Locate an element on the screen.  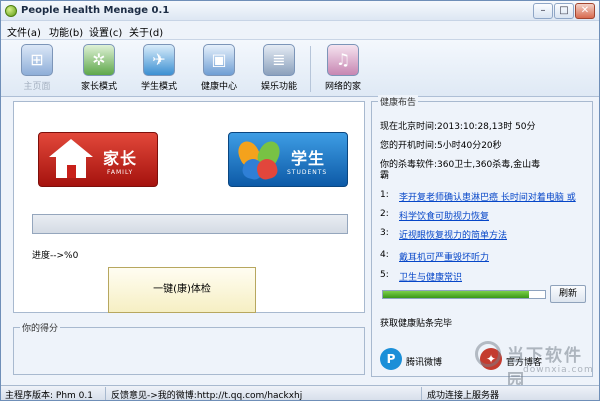
network-icon: ✲ is located at coordinates (99, 60).